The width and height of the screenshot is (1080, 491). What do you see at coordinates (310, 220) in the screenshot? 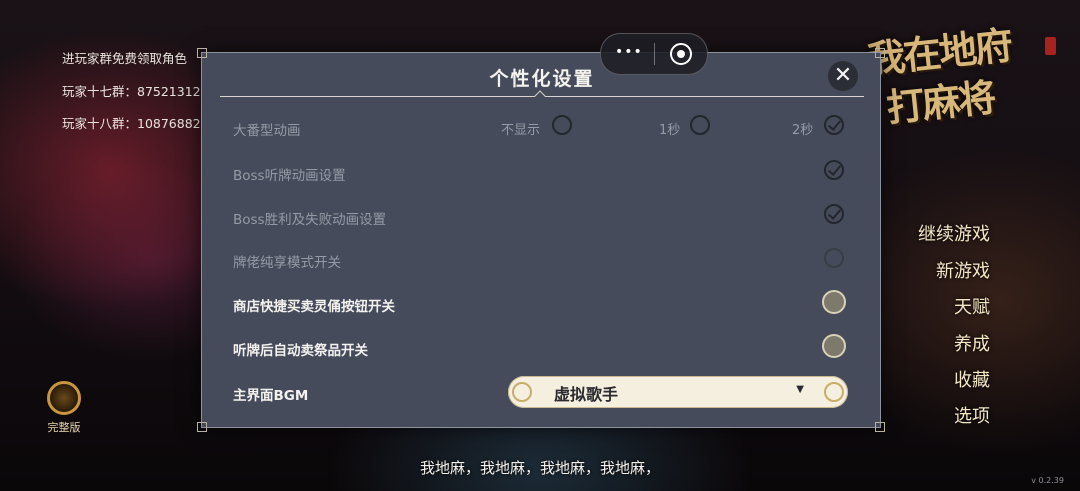
I see `boss-result-animation-label: Boss胜利及失败动画设置` at bounding box center [310, 220].